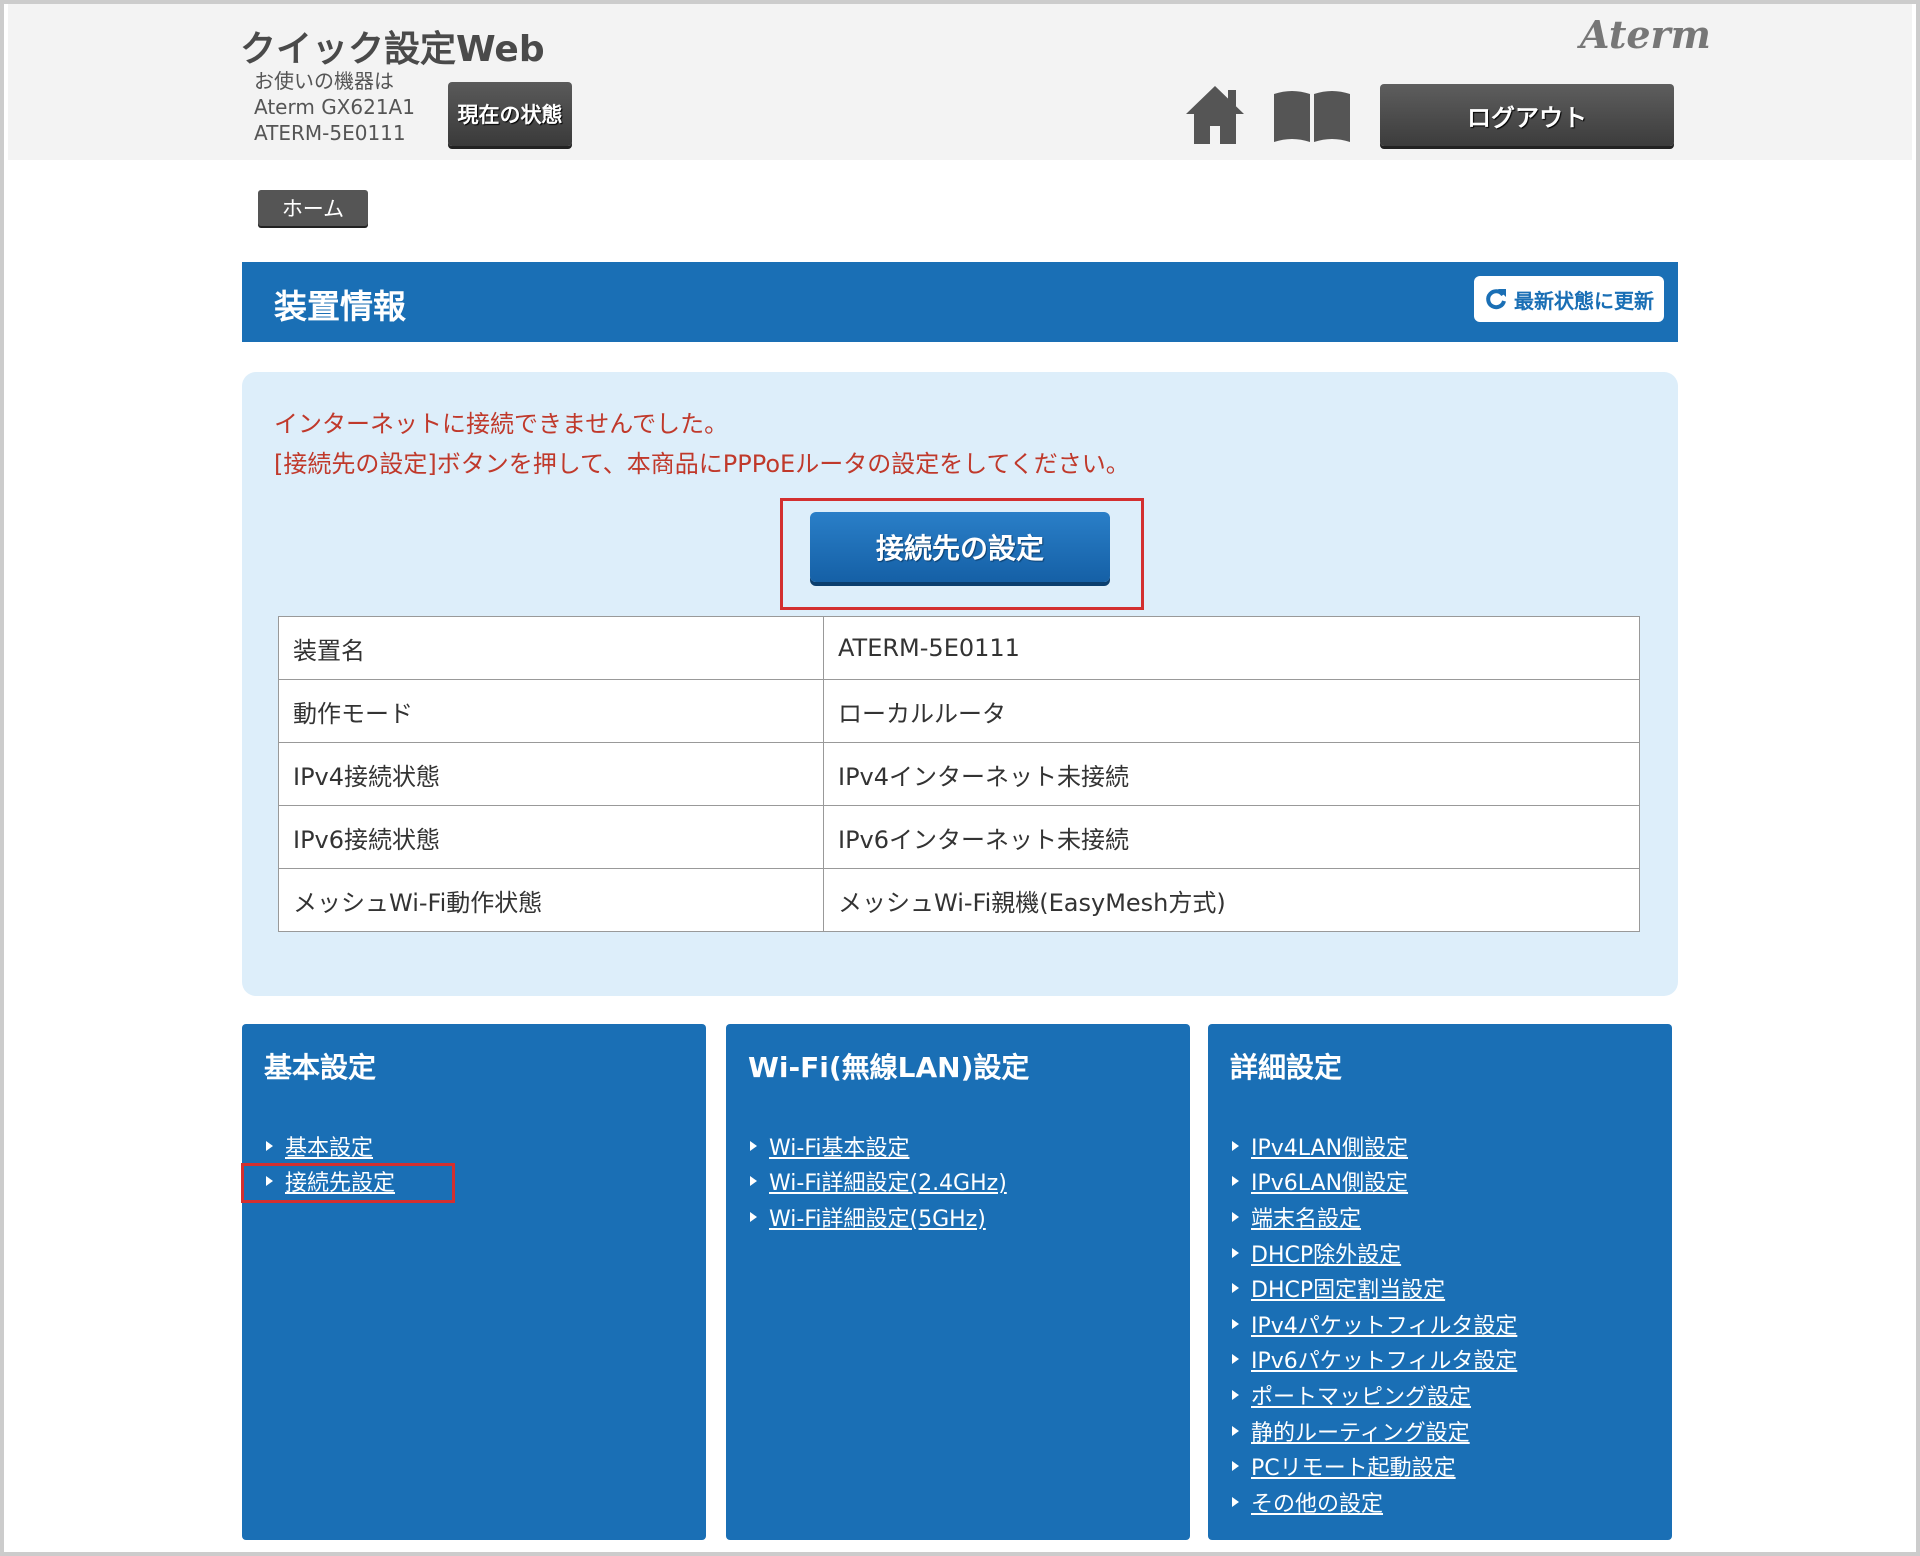 Image resolution: width=1920 pixels, height=1556 pixels. I want to click on table-row: 動作モード ローカルルータ, so click(959, 711).